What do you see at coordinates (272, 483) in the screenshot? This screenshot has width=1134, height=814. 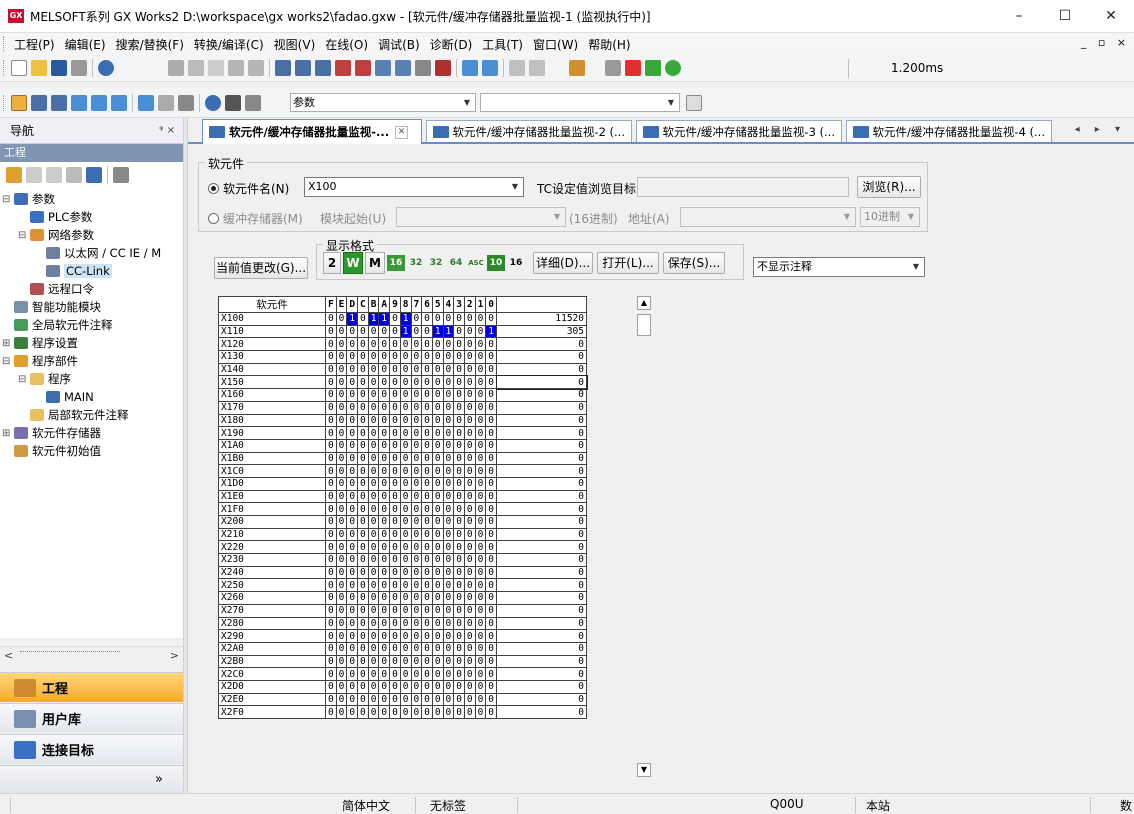 I see `device-cell: X1D0` at bounding box center [272, 483].